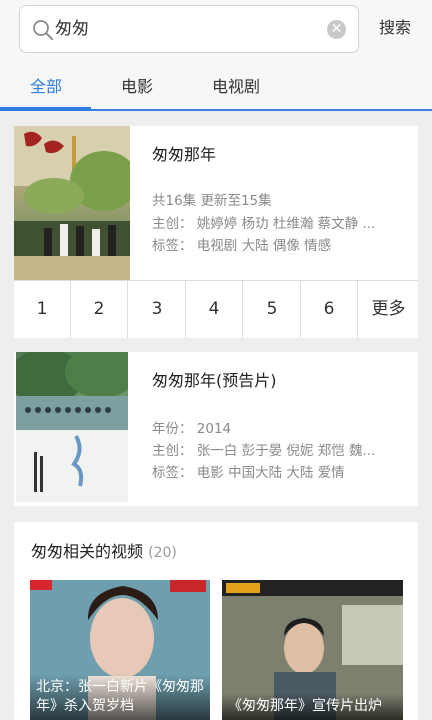 This screenshot has height=720, width=432. What do you see at coordinates (214, 381) in the screenshot?
I see `result-title: 匆匆那年(预告片)` at bounding box center [214, 381].